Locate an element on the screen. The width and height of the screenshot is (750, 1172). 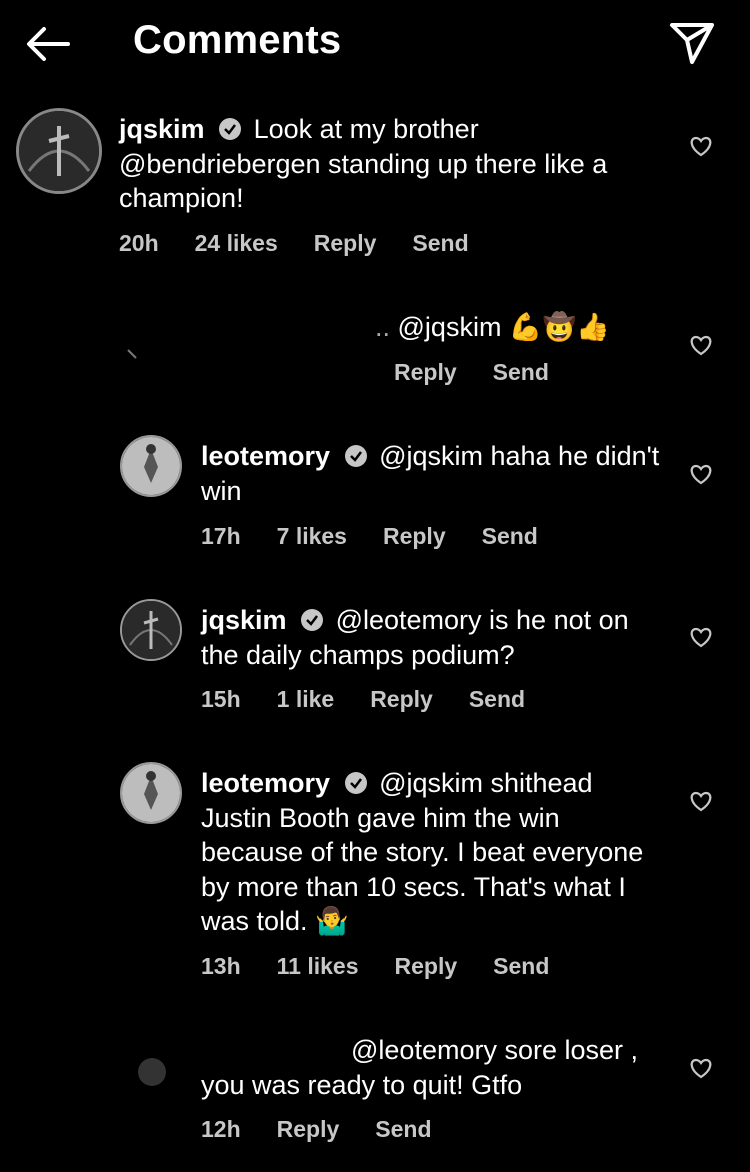
comment-meta: 13h 11 likes Reply Send is located at coordinates (393, 966).